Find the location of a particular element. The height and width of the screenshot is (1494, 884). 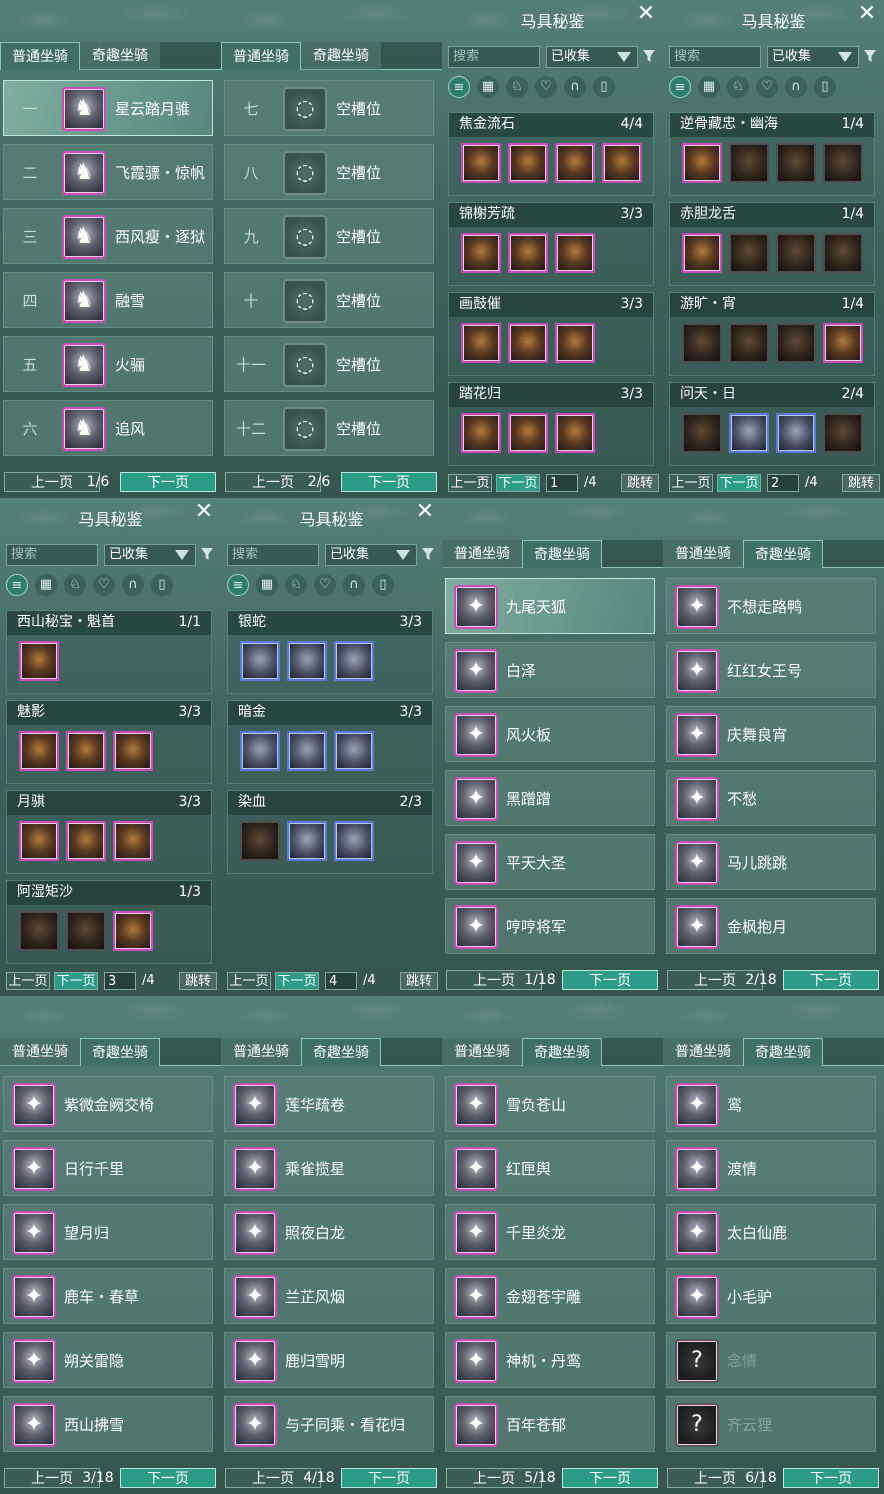

fun-mount-row: ✦ 鹿归雪明 is located at coordinates (329, 1360).